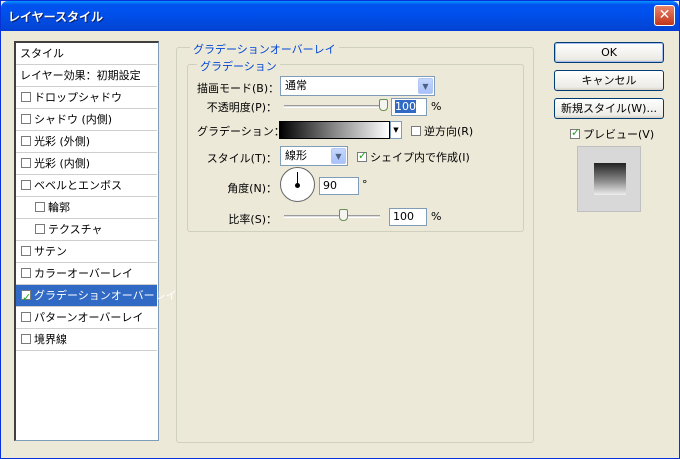 The image size is (680, 459). Describe the element at coordinates (334, 106) in the screenshot. I see `opacity-slider` at that location.